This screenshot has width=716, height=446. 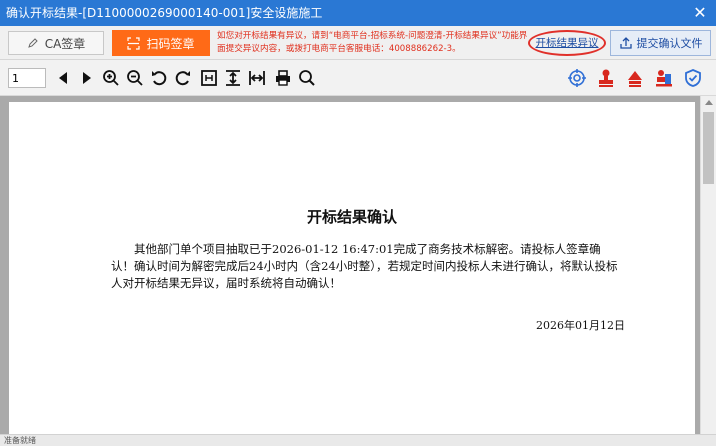 I want to click on ca-sign-label: CA签章, so click(x=65, y=43).